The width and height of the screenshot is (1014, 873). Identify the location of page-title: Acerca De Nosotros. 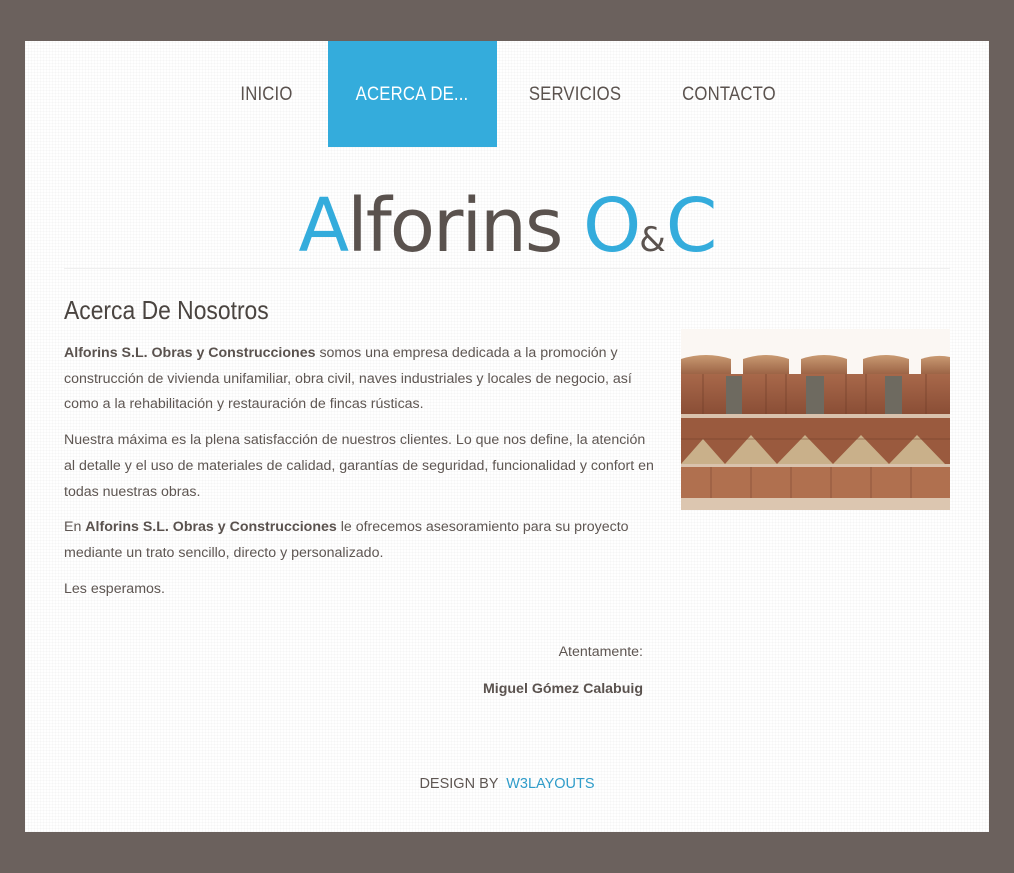
(166, 310).